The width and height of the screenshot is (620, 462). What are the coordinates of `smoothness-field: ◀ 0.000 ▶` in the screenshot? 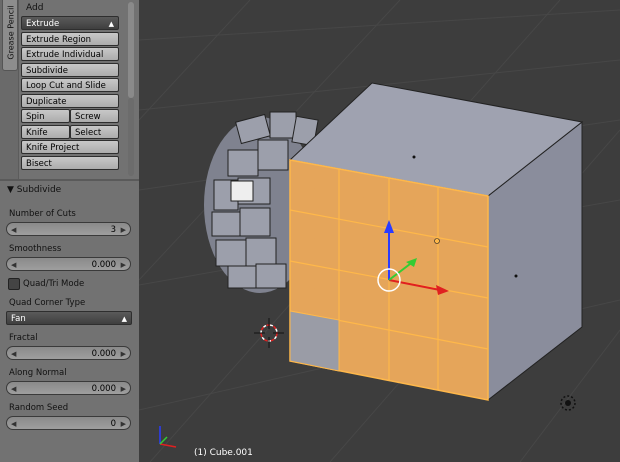 It's located at (68, 264).